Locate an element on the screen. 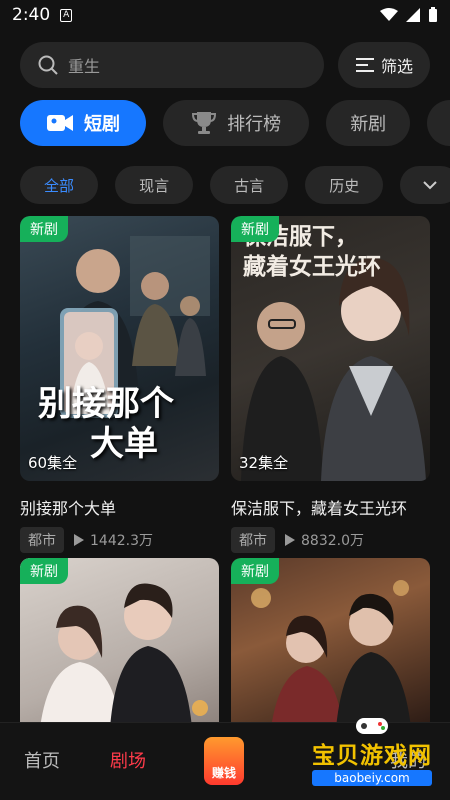 Image resolution: width=450 pixels, height=800 pixels. filter-button: 筛选 is located at coordinates (384, 65).